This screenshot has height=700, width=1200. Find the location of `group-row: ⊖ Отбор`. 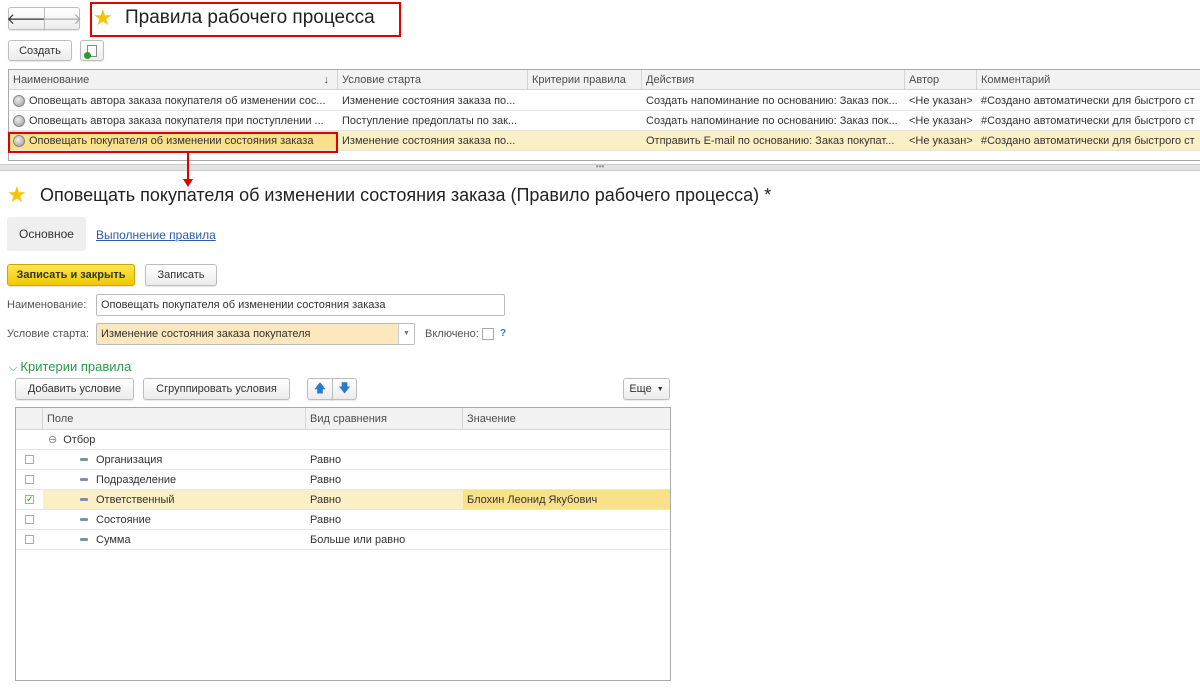

group-row: ⊖ Отбор is located at coordinates (343, 440).